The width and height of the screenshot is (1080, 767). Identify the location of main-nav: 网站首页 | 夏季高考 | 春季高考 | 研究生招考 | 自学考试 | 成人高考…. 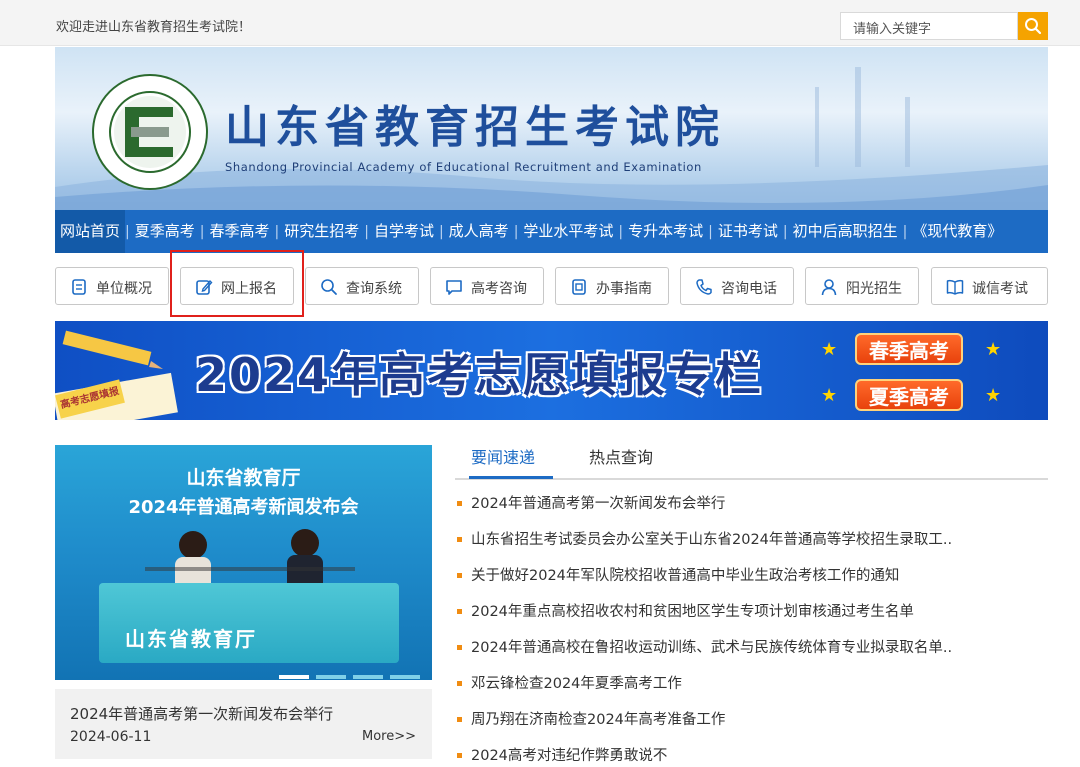
(551, 231).